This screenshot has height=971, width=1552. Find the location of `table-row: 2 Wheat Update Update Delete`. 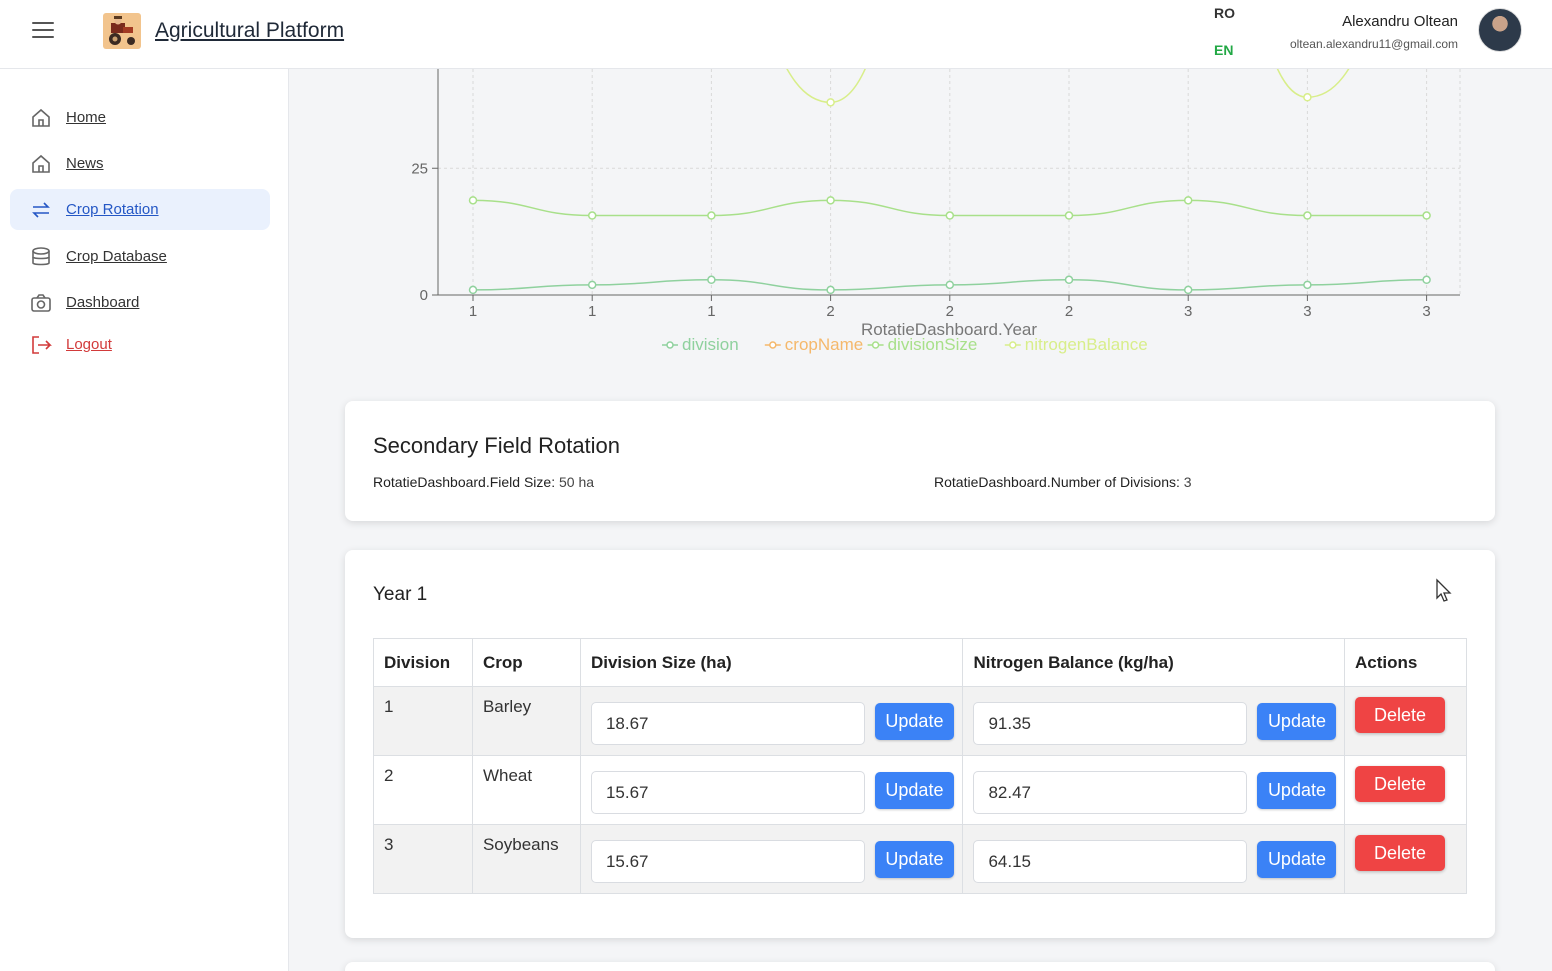

table-row: 2 Wheat Update Update Delete is located at coordinates (920, 790).